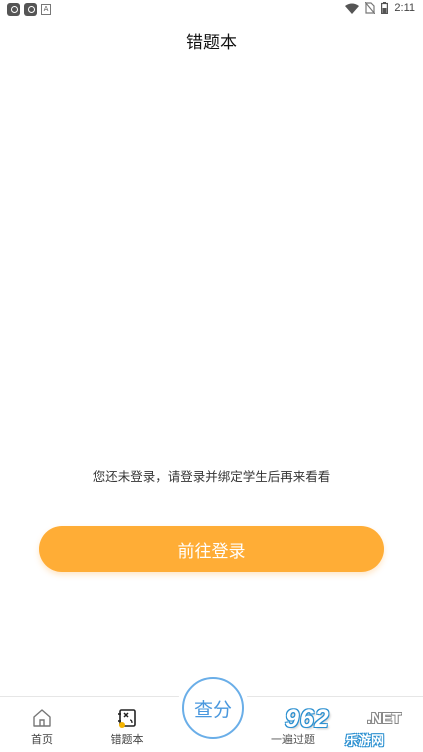 Image resolution: width=423 pixels, height=752 pixels. What do you see at coordinates (352, 8) in the screenshot?
I see `wifi-icon` at bounding box center [352, 8].